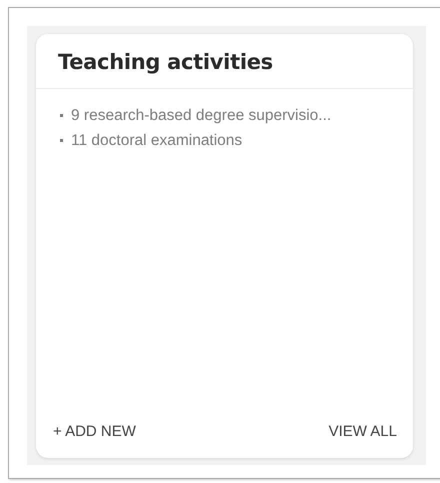 This screenshot has height=483, width=440. Describe the element at coordinates (362, 431) in the screenshot. I see `view-all-link: VIEW ALL` at that location.